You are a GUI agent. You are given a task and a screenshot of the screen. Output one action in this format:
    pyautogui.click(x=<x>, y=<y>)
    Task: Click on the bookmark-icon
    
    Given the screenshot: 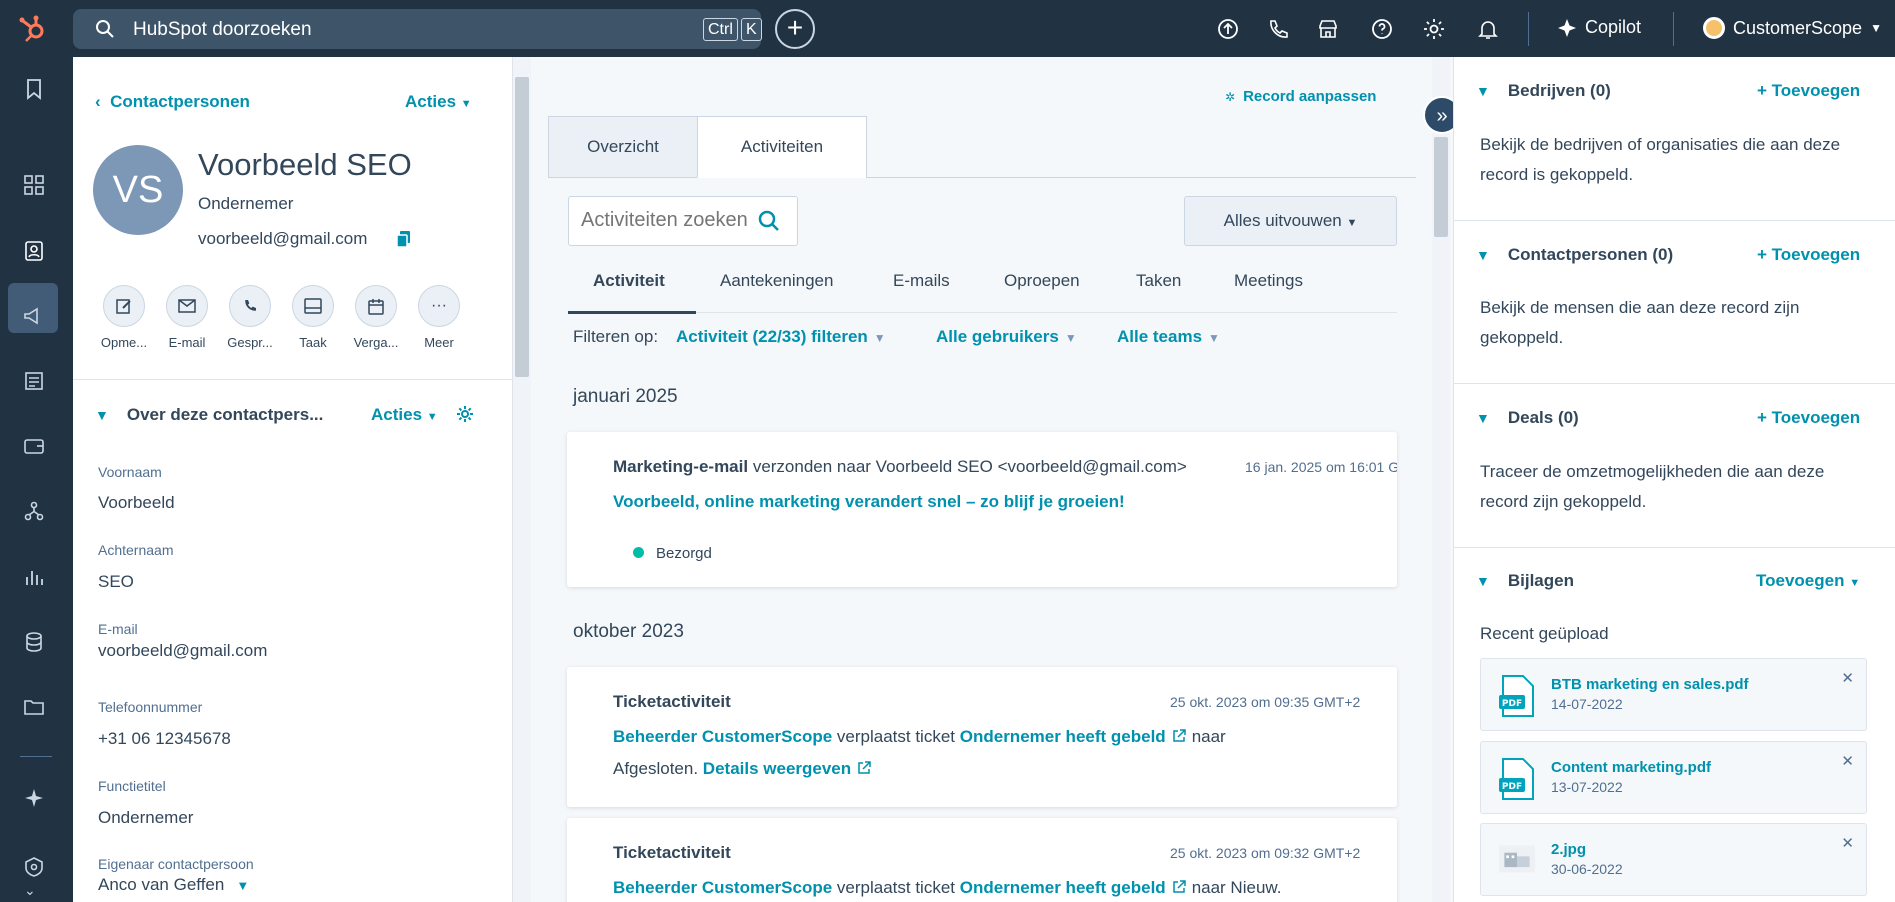 What is the action you would take?
    pyautogui.click(x=34, y=89)
    